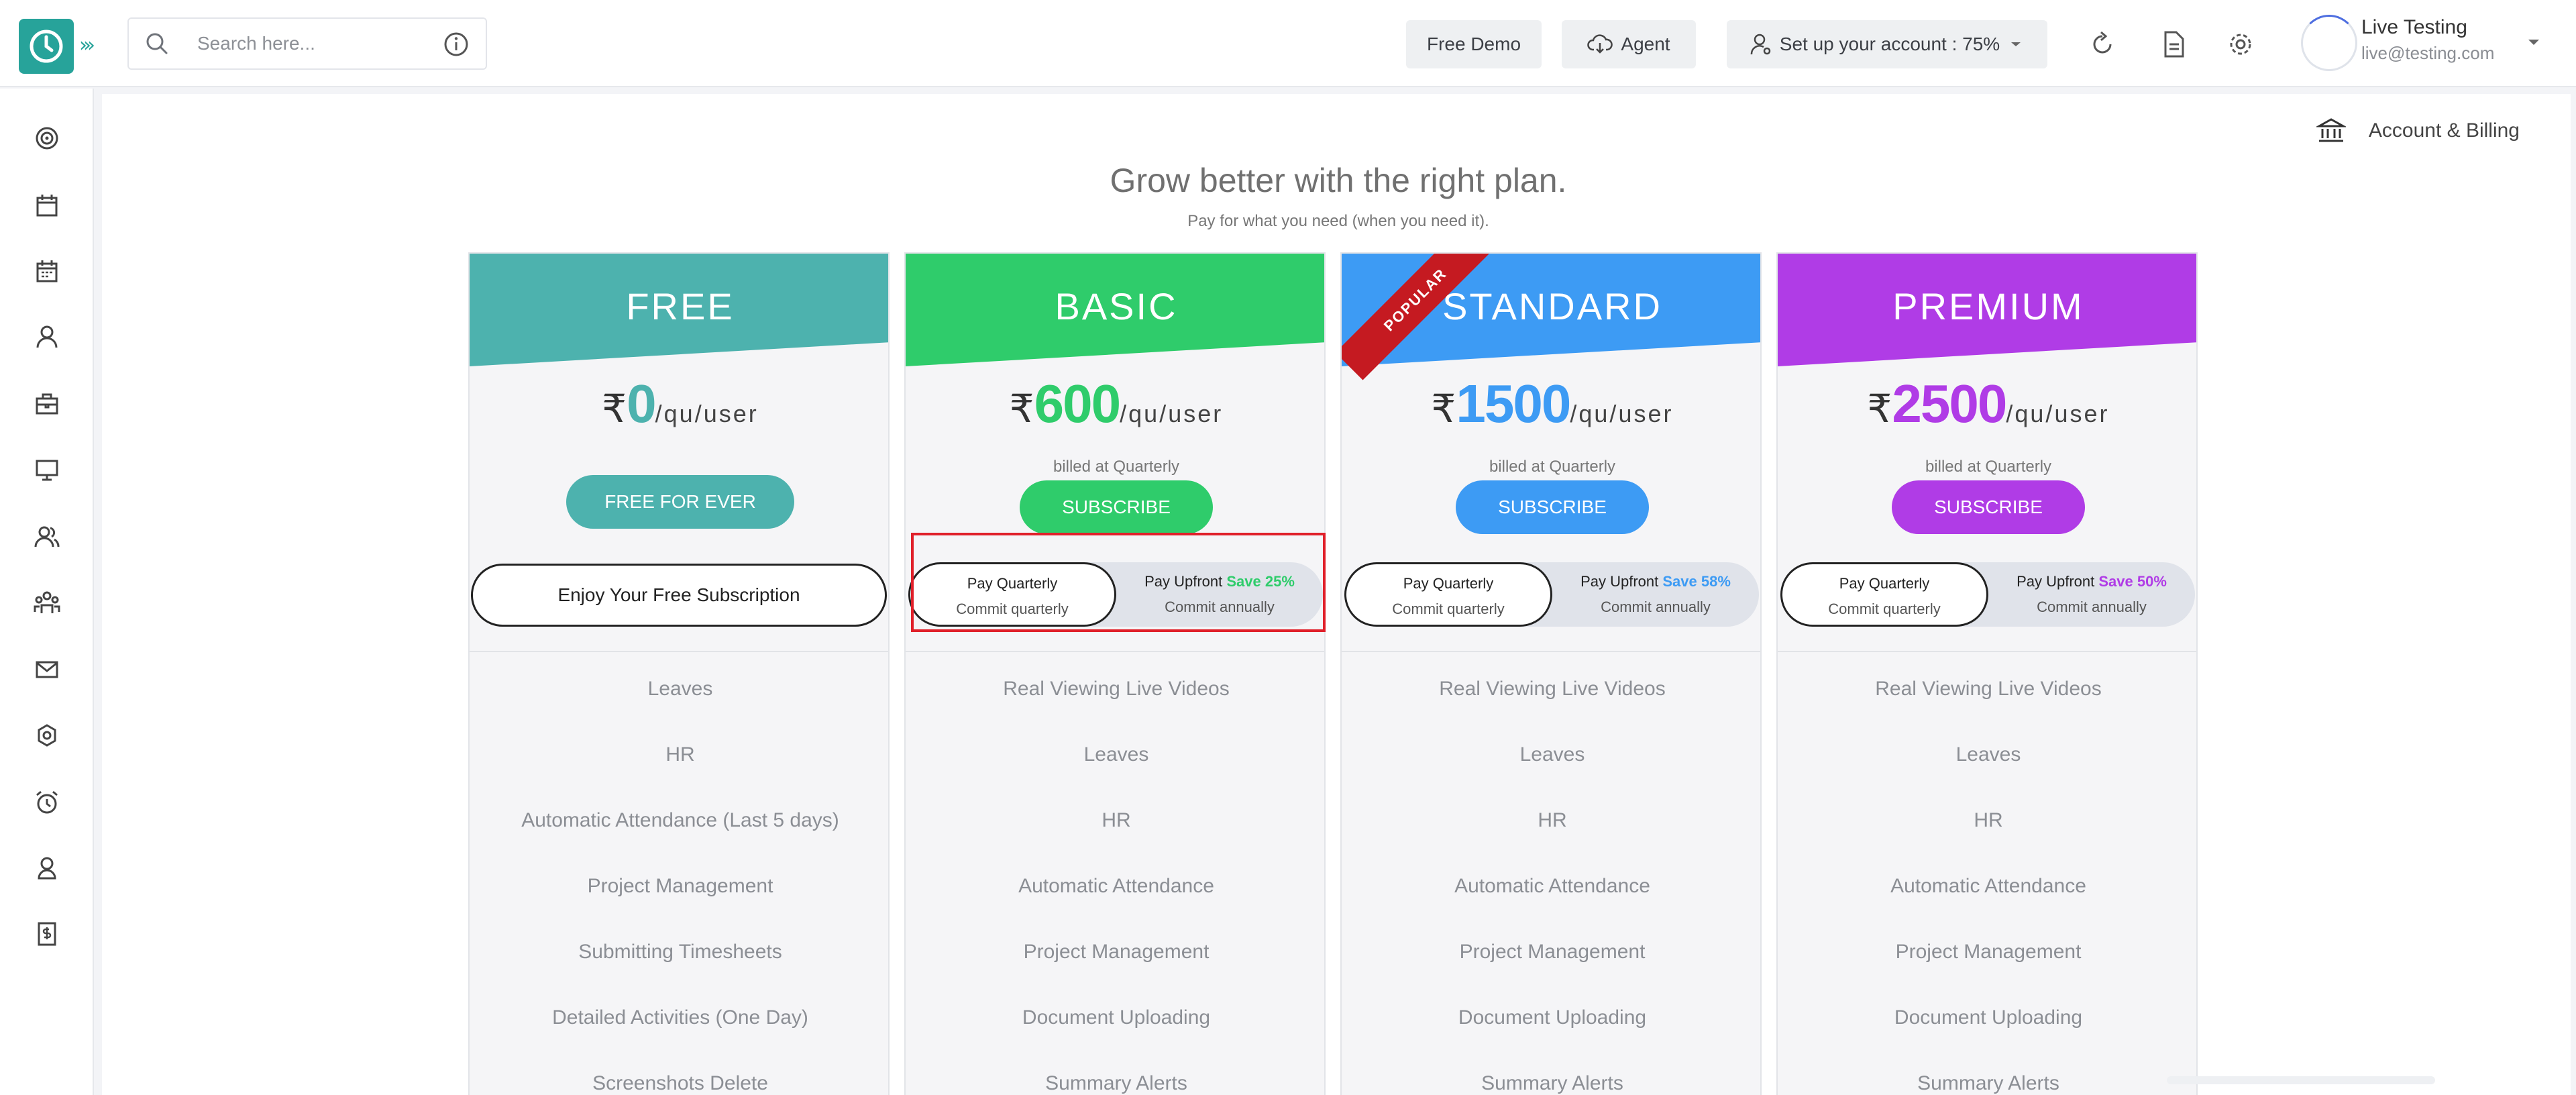 The width and height of the screenshot is (2576, 1095). Describe the element at coordinates (1655, 581) in the screenshot. I see `option-title: Pay Upfront Save 58%` at that location.